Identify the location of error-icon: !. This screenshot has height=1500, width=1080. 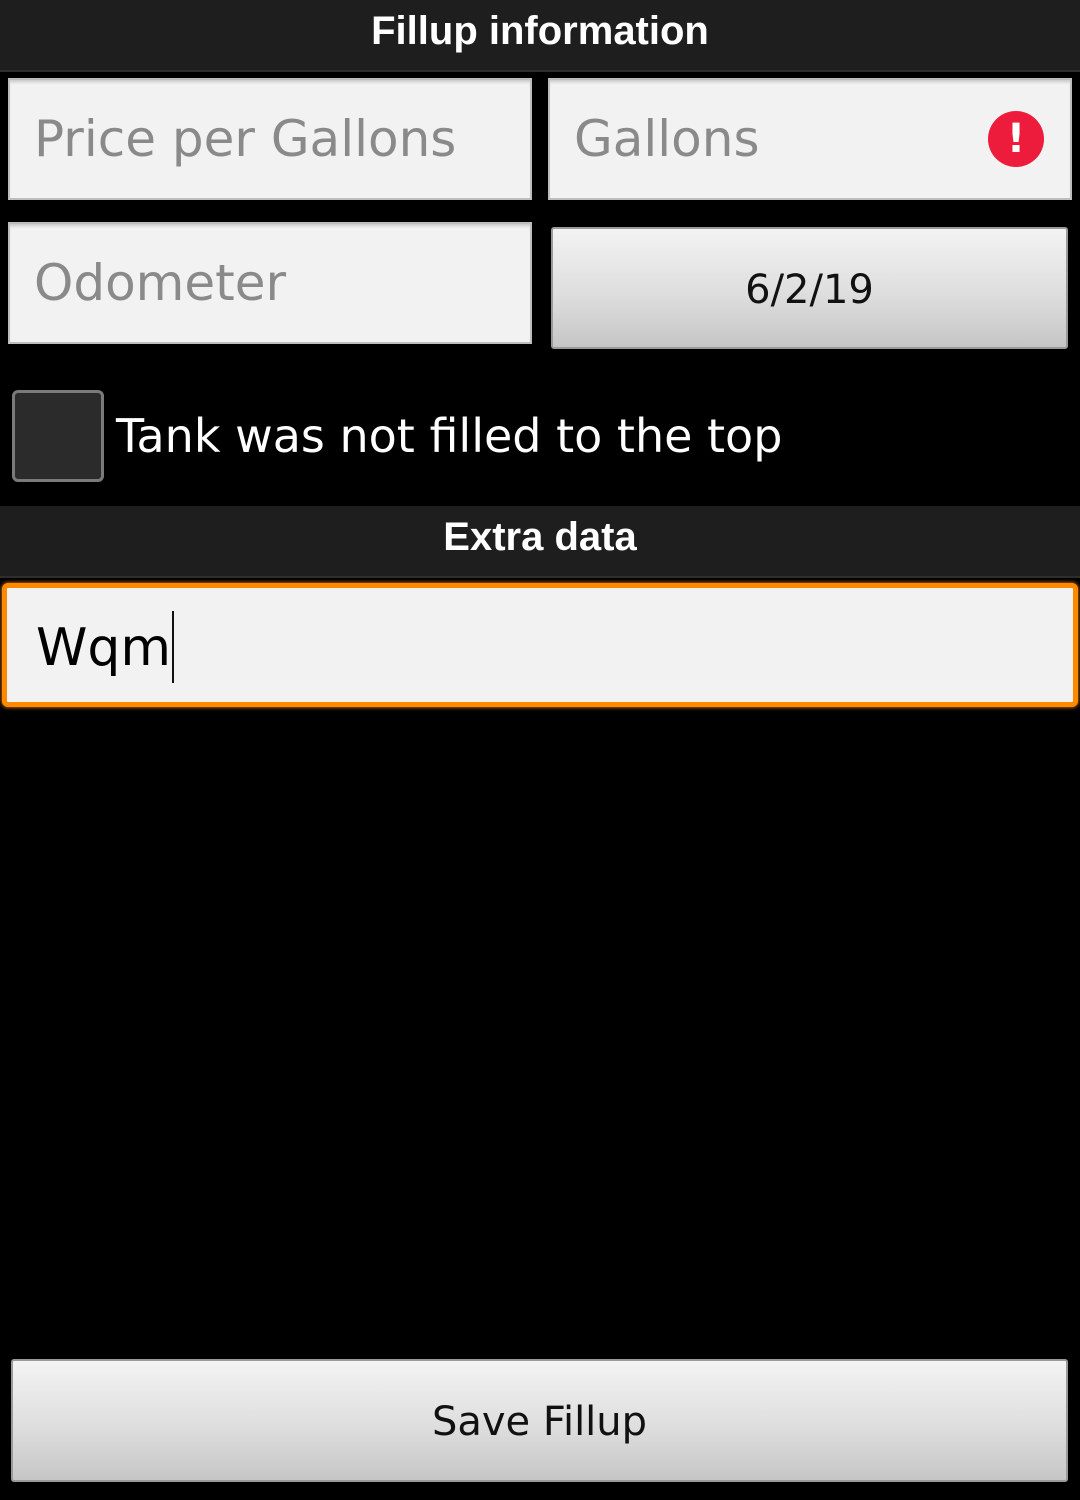
(1016, 139).